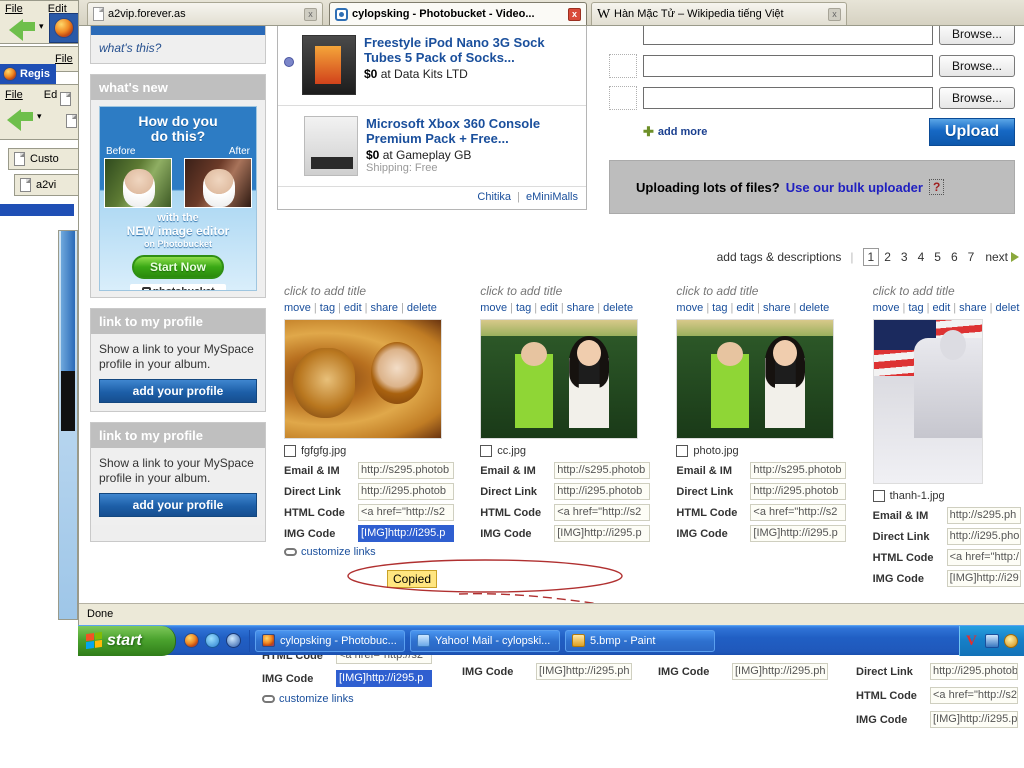 The width and height of the screenshot is (1024, 768). I want to click on start-button: start, so click(127, 640).